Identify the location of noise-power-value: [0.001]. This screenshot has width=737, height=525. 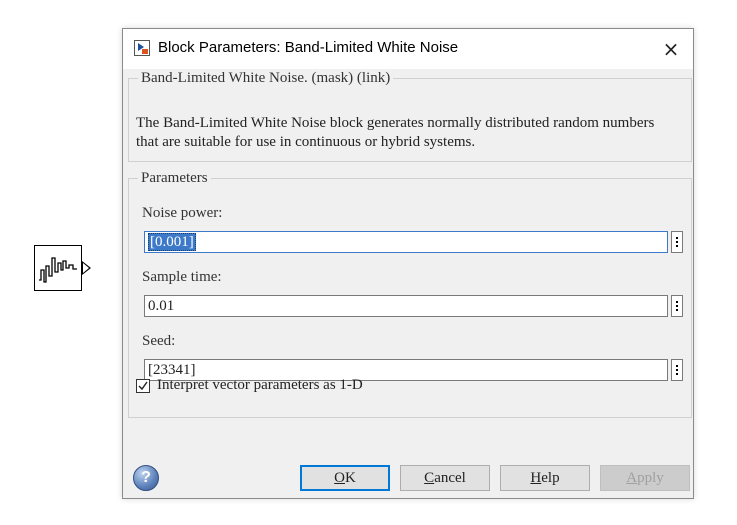
(172, 242).